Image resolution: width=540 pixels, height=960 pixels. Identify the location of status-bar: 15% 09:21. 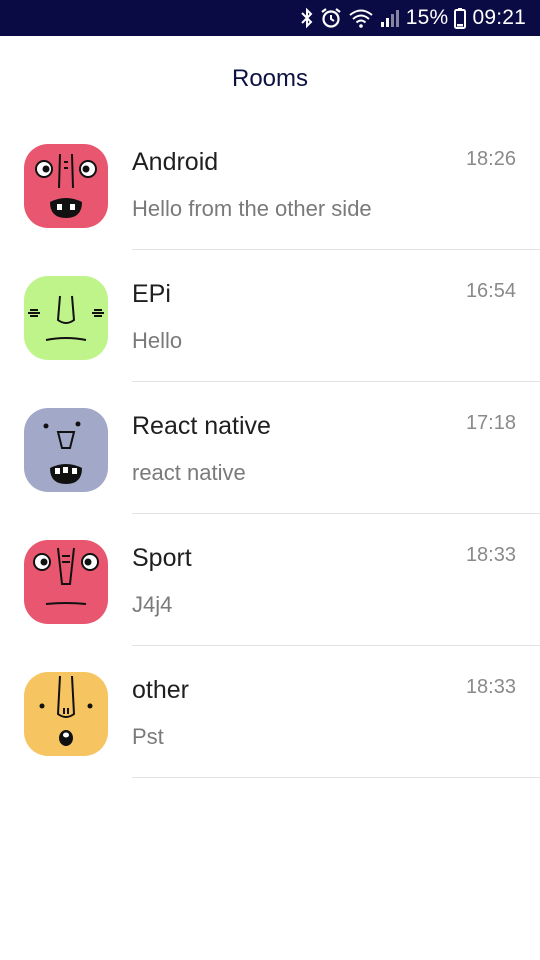
(270, 18).